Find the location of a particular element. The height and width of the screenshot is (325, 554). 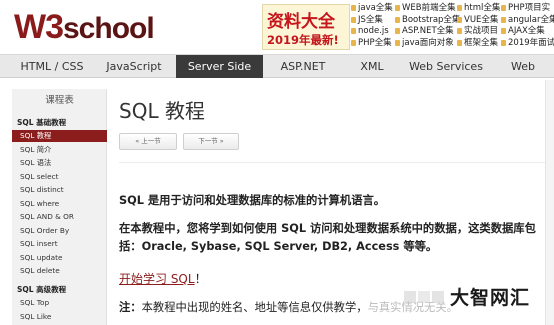

header-link: java全集 is located at coordinates (371, 9).